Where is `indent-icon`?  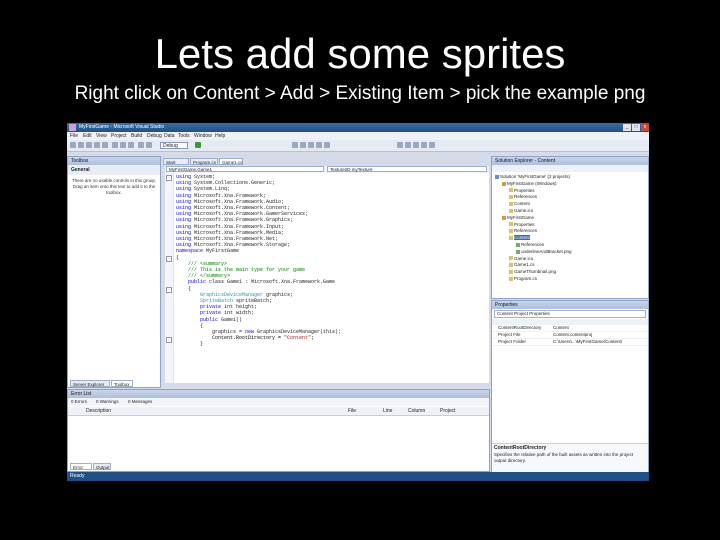
indent-icon is located at coordinates (416, 145).